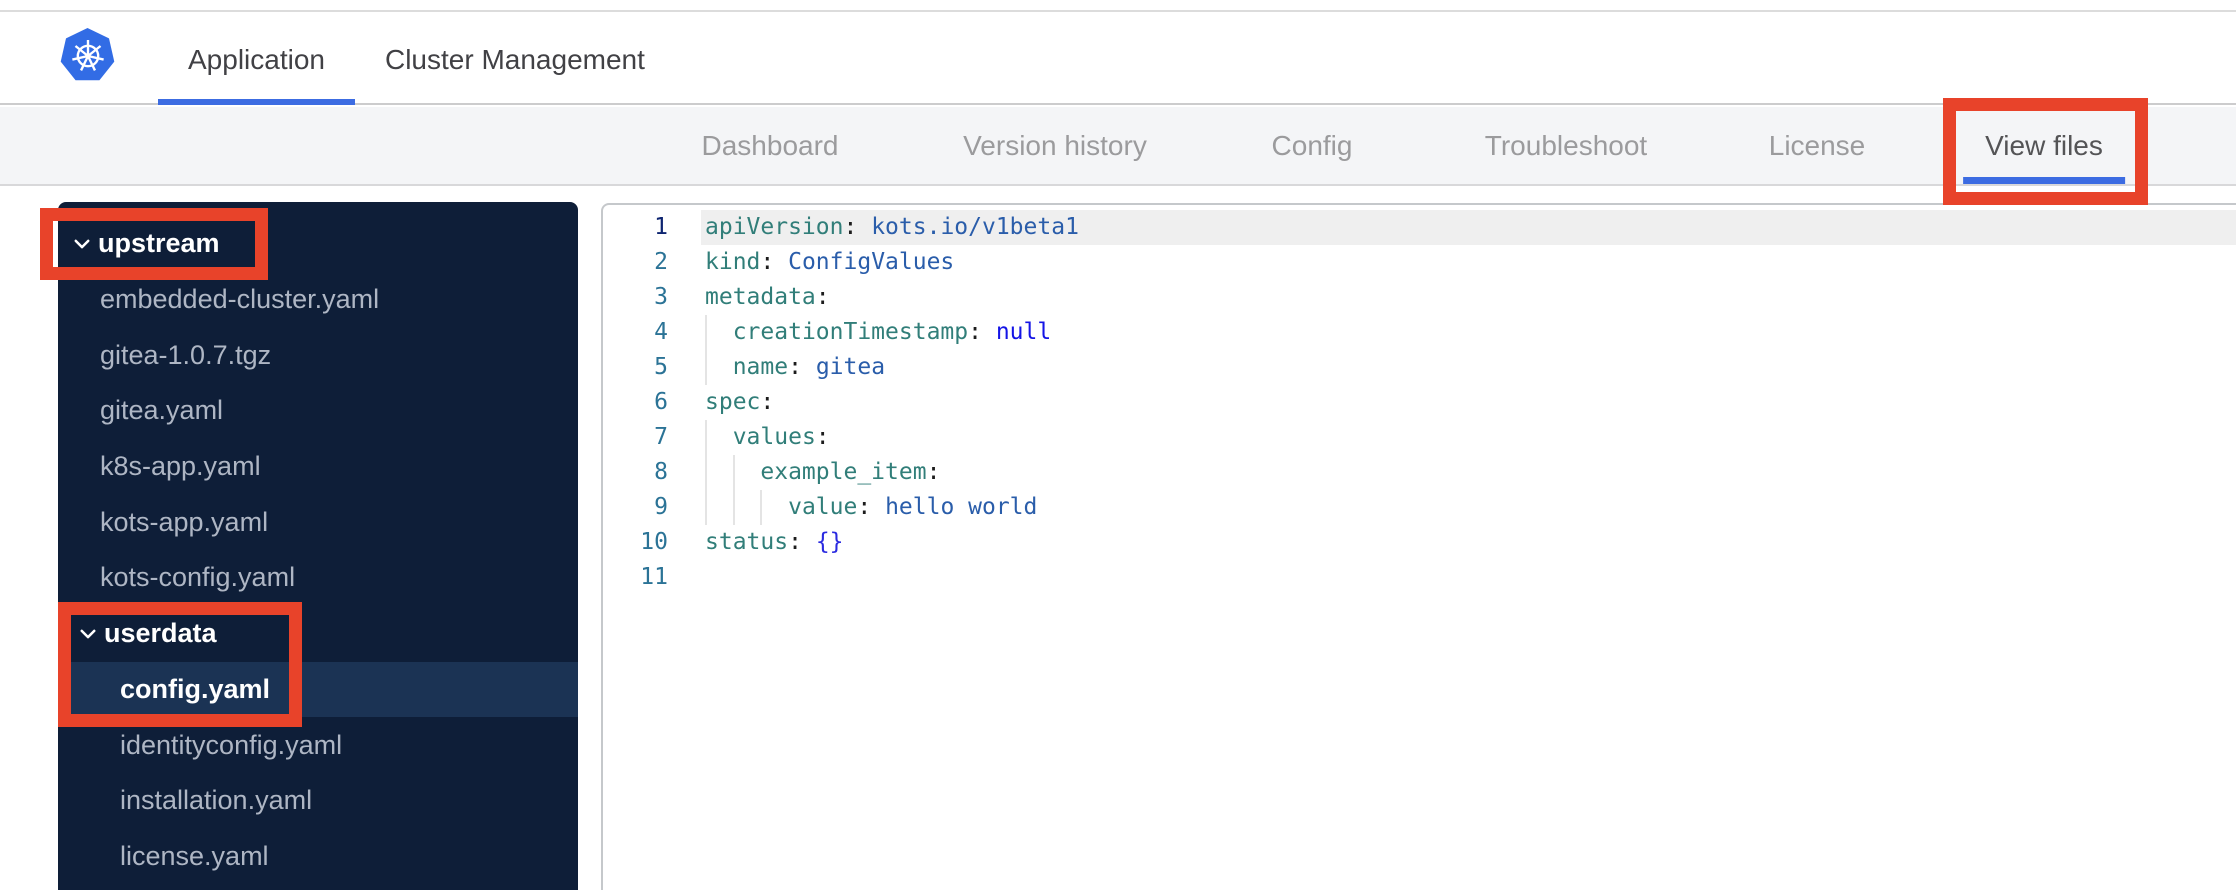 This screenshot has width=2236, height=890. I want to click on line-number: 1, so click(661, 227).